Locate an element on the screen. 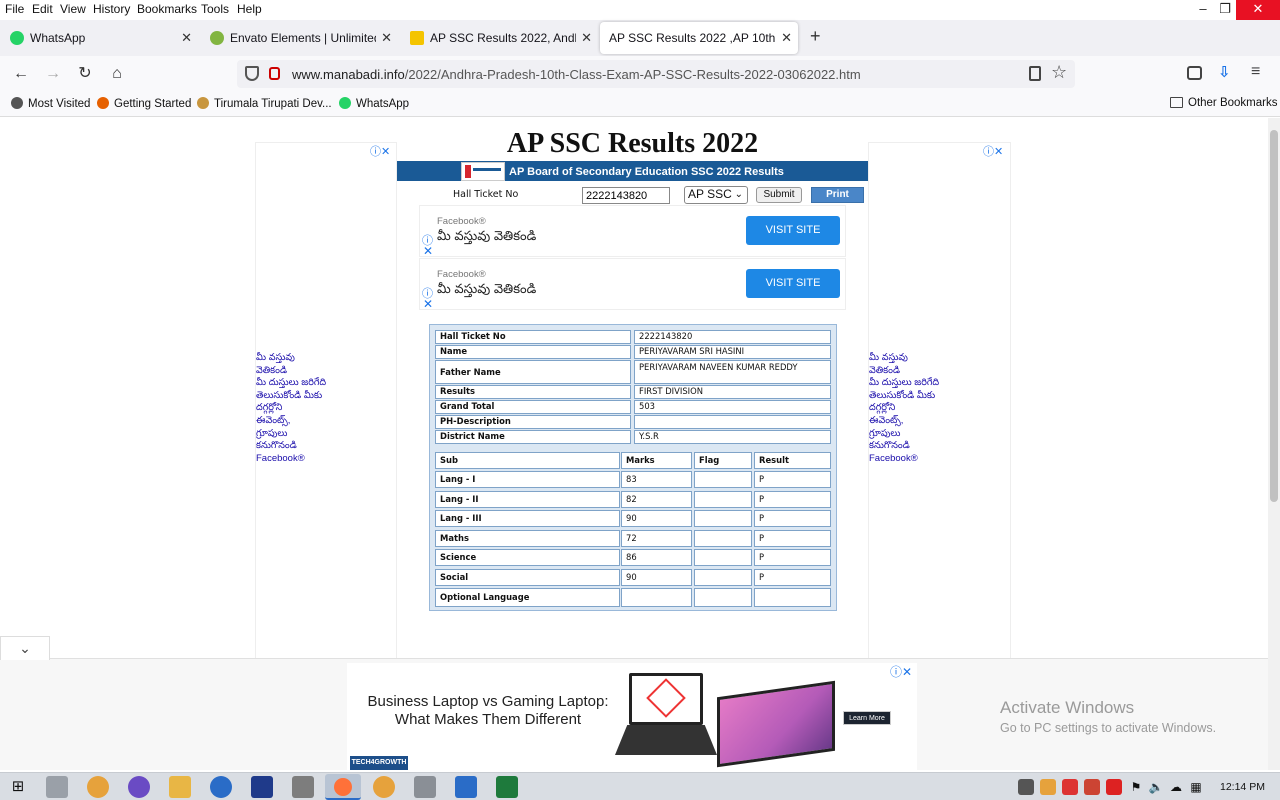 Image resolution: width=1280 pixels, height=800 pixels. scrollbar-thumb is located at coordinates (1274, 316).